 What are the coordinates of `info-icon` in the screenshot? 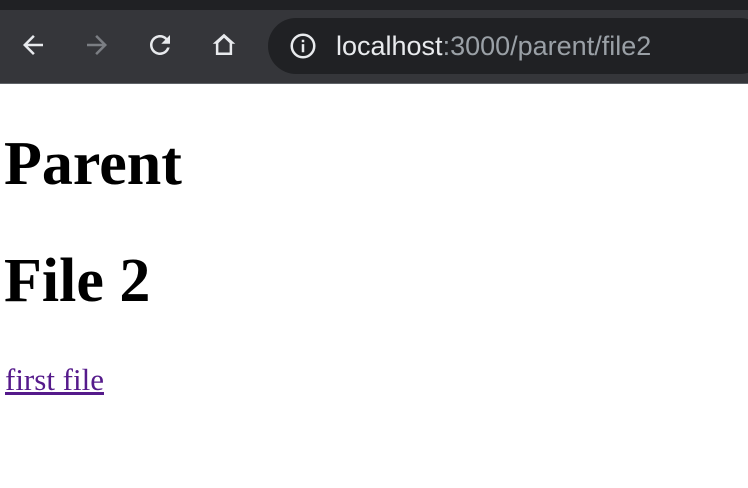 It's located at (303, 46).